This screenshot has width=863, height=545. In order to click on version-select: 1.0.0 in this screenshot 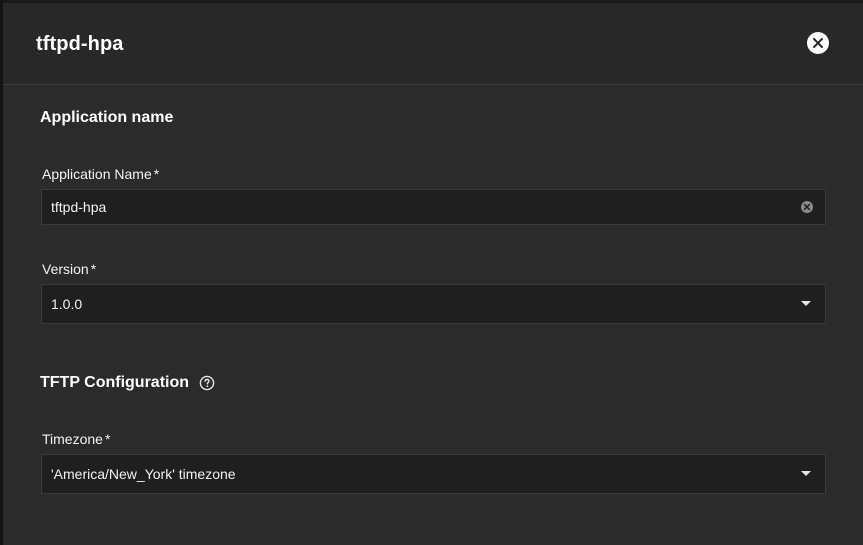, I will do `click(433, 304)`.